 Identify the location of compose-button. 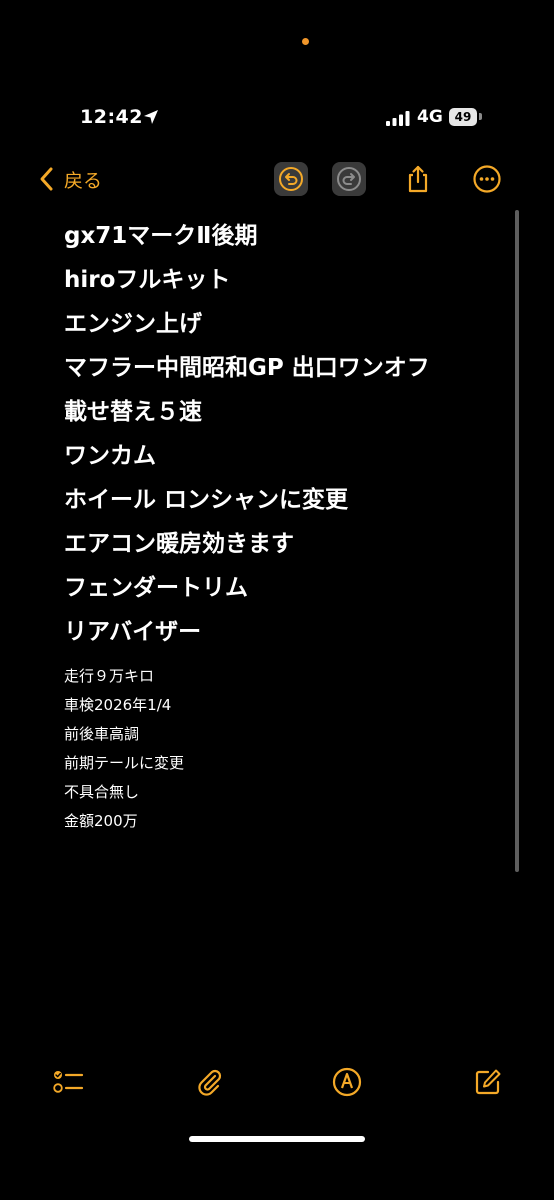
(488, 1082).